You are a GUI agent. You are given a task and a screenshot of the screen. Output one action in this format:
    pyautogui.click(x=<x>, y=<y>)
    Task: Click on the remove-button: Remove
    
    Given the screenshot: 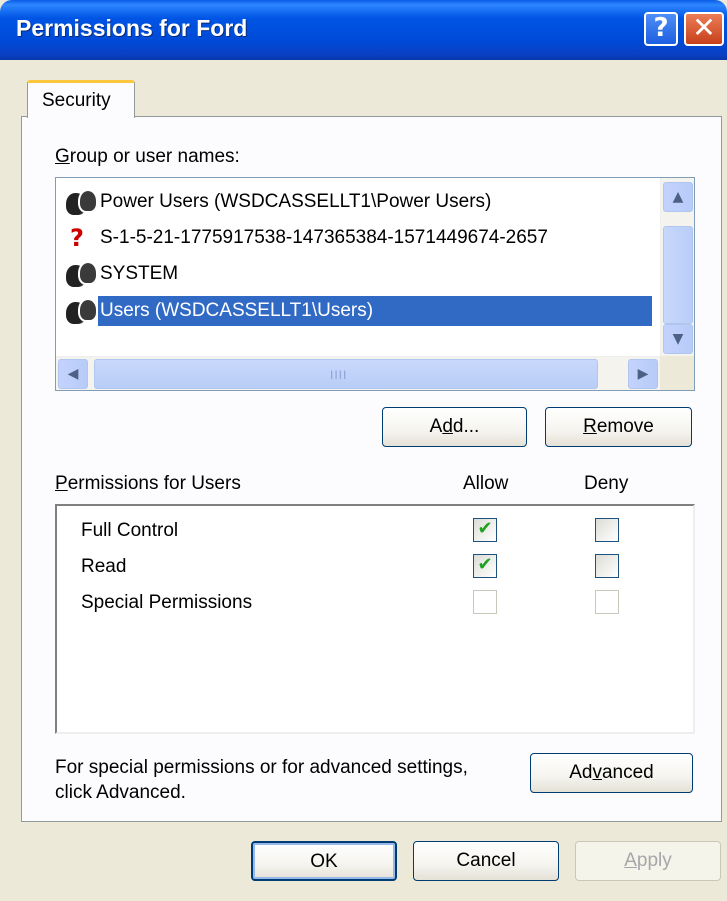 What is the action you would take?
    pyautogui.click(x=618, y=427)
    